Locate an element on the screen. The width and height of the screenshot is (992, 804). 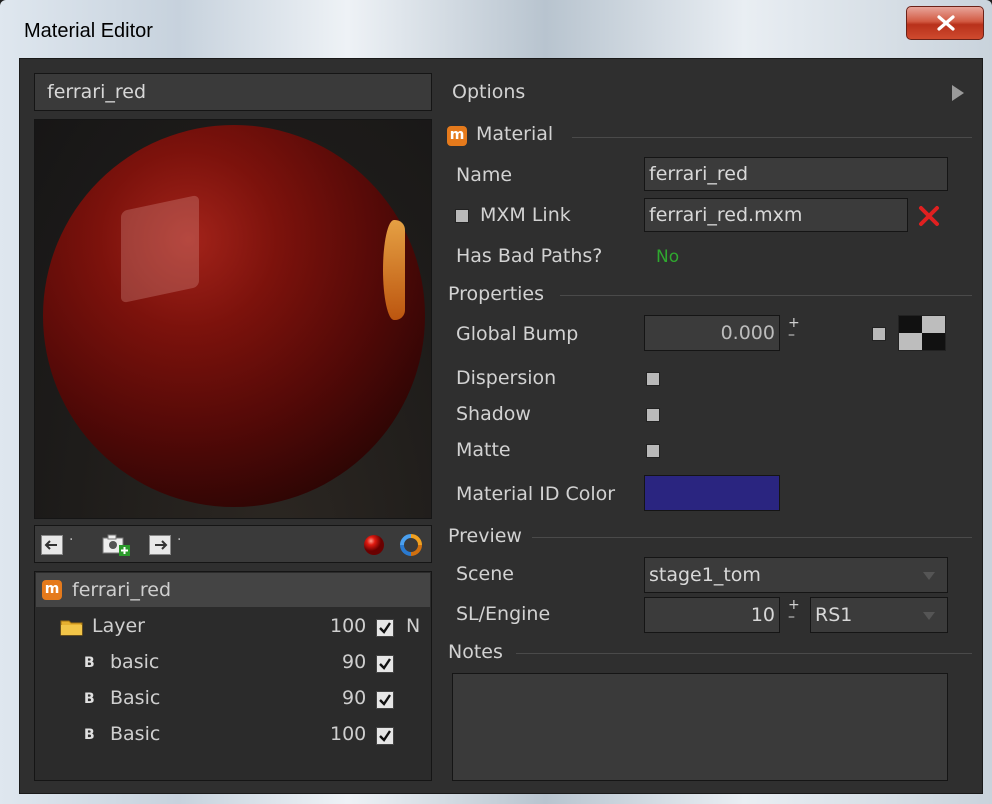
tree-layer-extra: N is located at coordinates (413, 626).